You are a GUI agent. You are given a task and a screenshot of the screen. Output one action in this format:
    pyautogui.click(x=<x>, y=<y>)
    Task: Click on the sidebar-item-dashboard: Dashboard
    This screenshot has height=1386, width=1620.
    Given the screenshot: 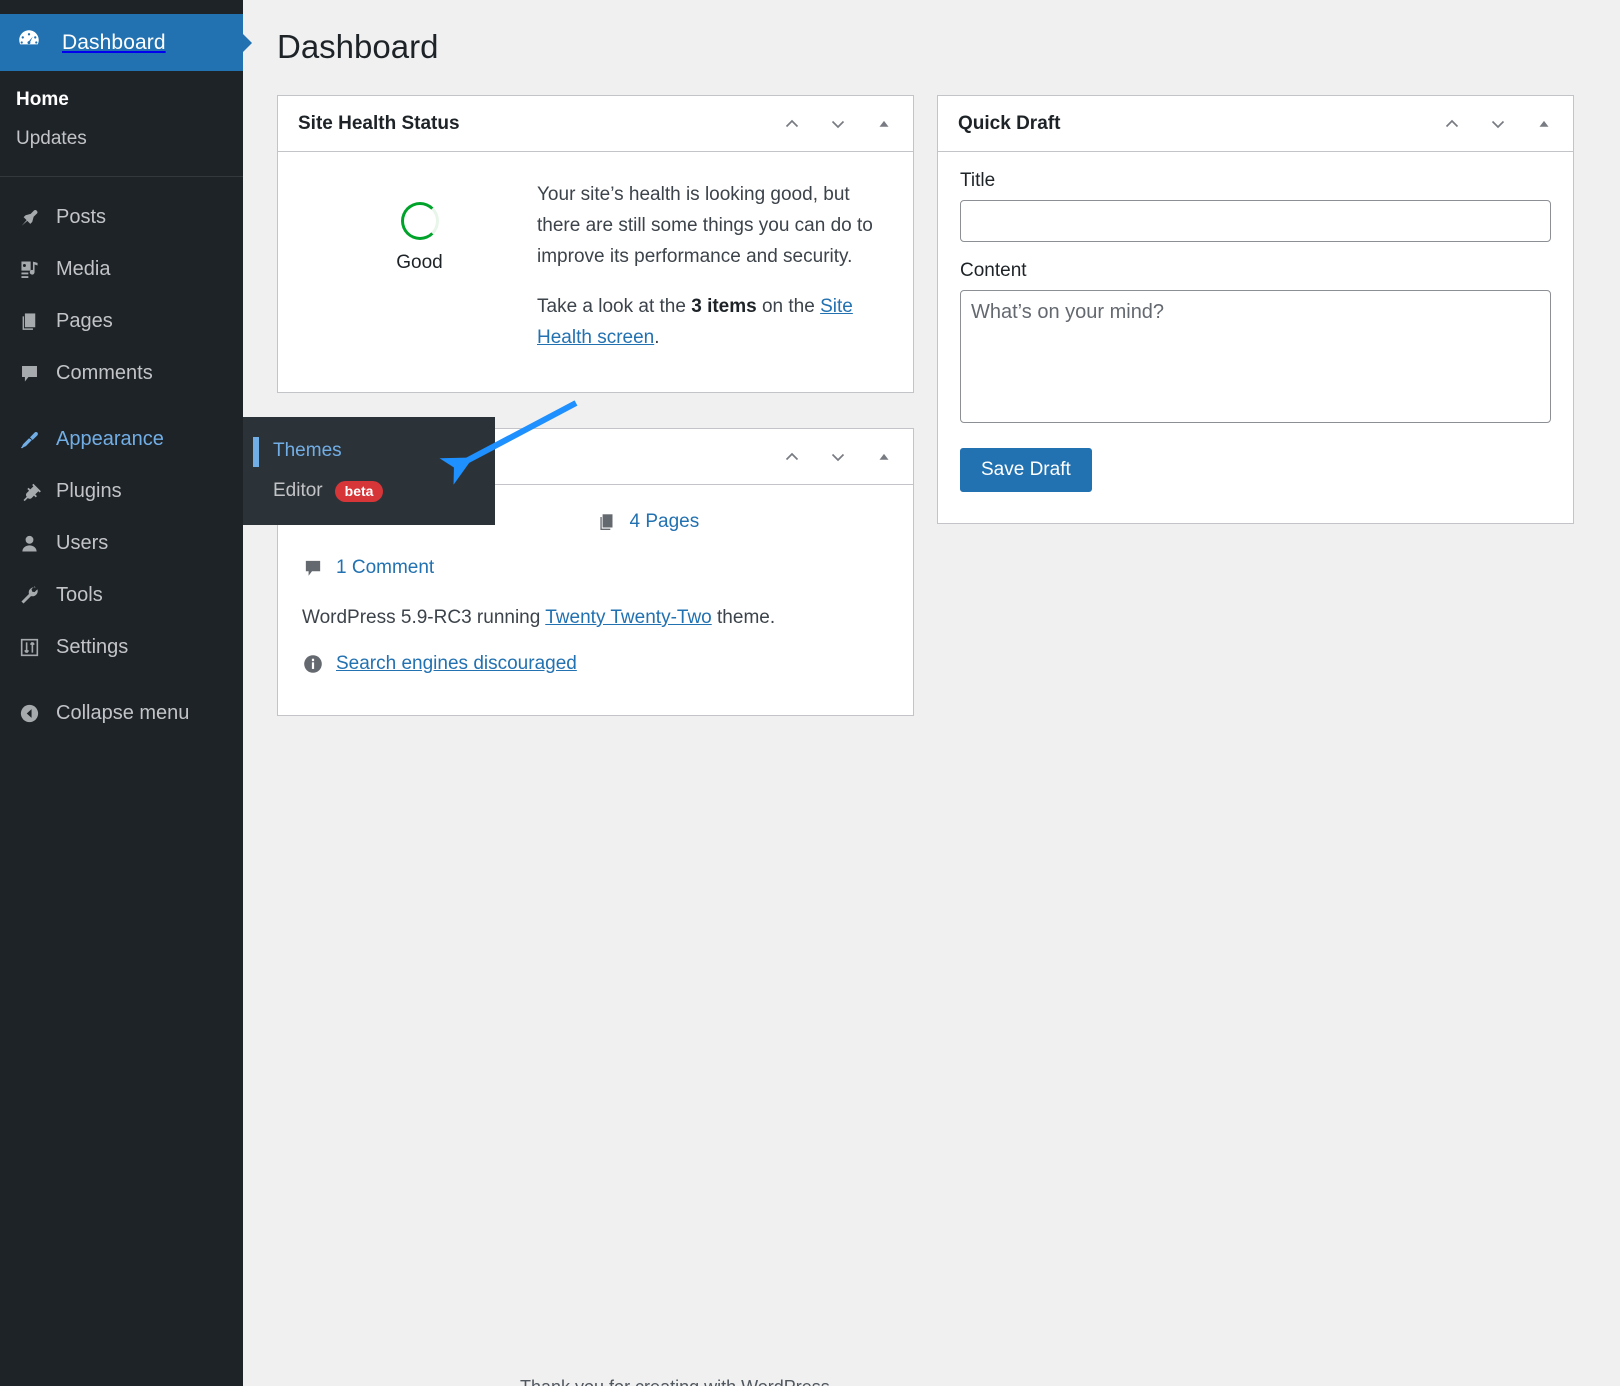 What is the action you would take?
    pyautogui.click(x=126, y=42)
    